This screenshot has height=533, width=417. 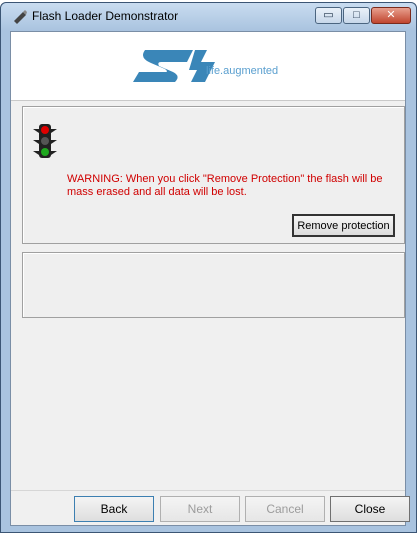 I want to click on traffic-light-icon, so click(x=45, y=141).